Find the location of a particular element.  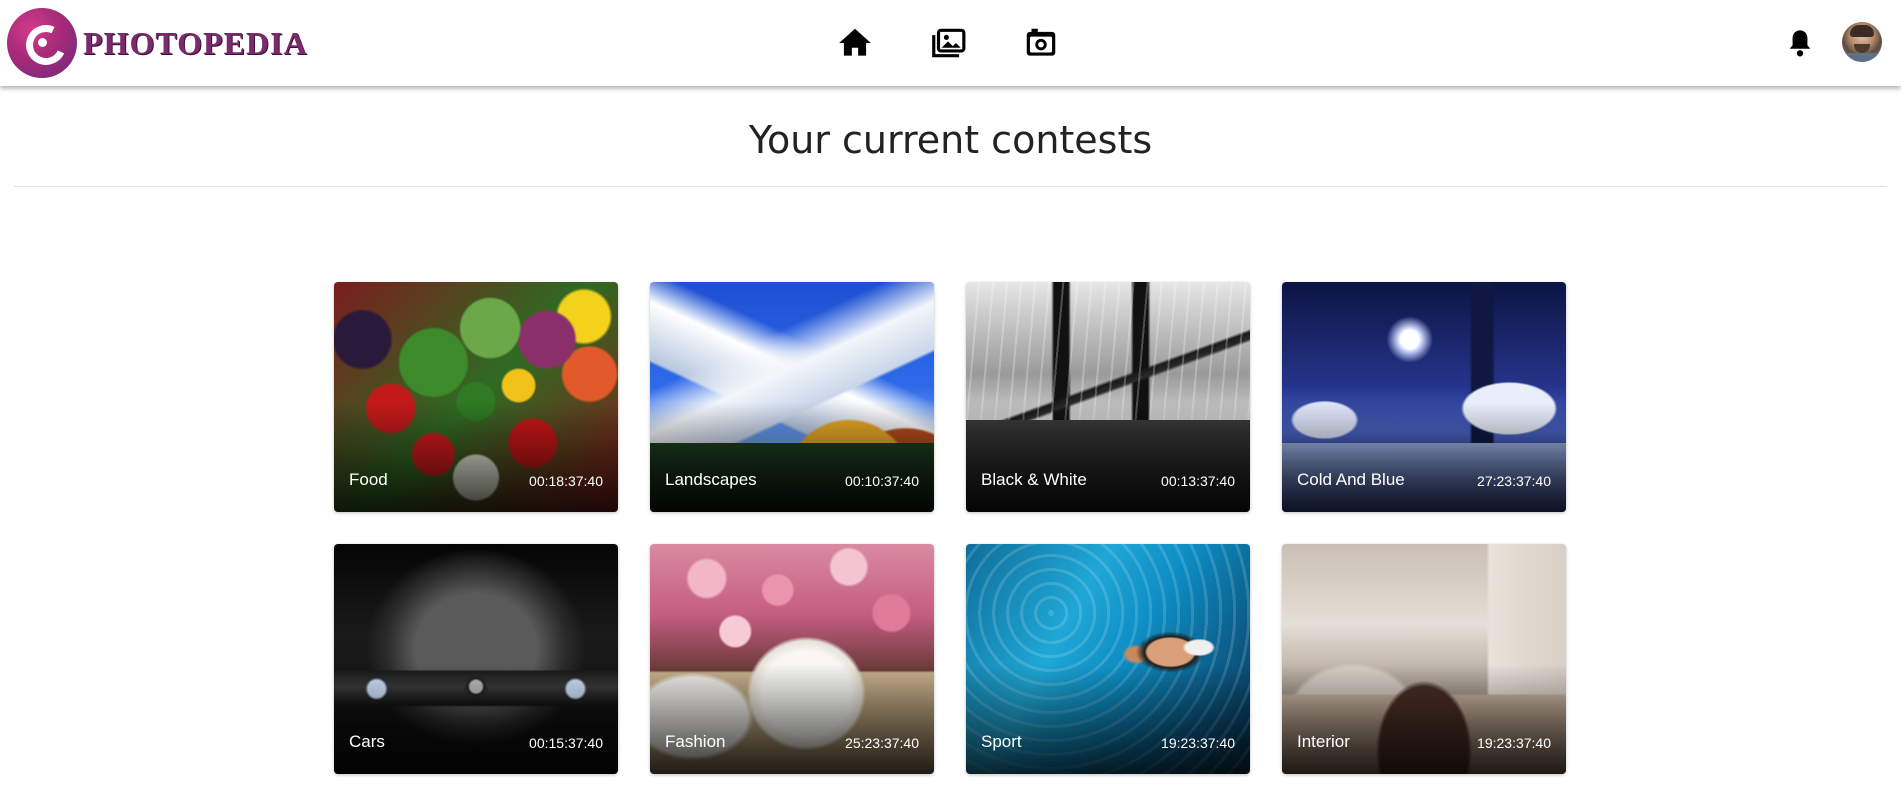

home-icon is located at coordinates (855, 43).